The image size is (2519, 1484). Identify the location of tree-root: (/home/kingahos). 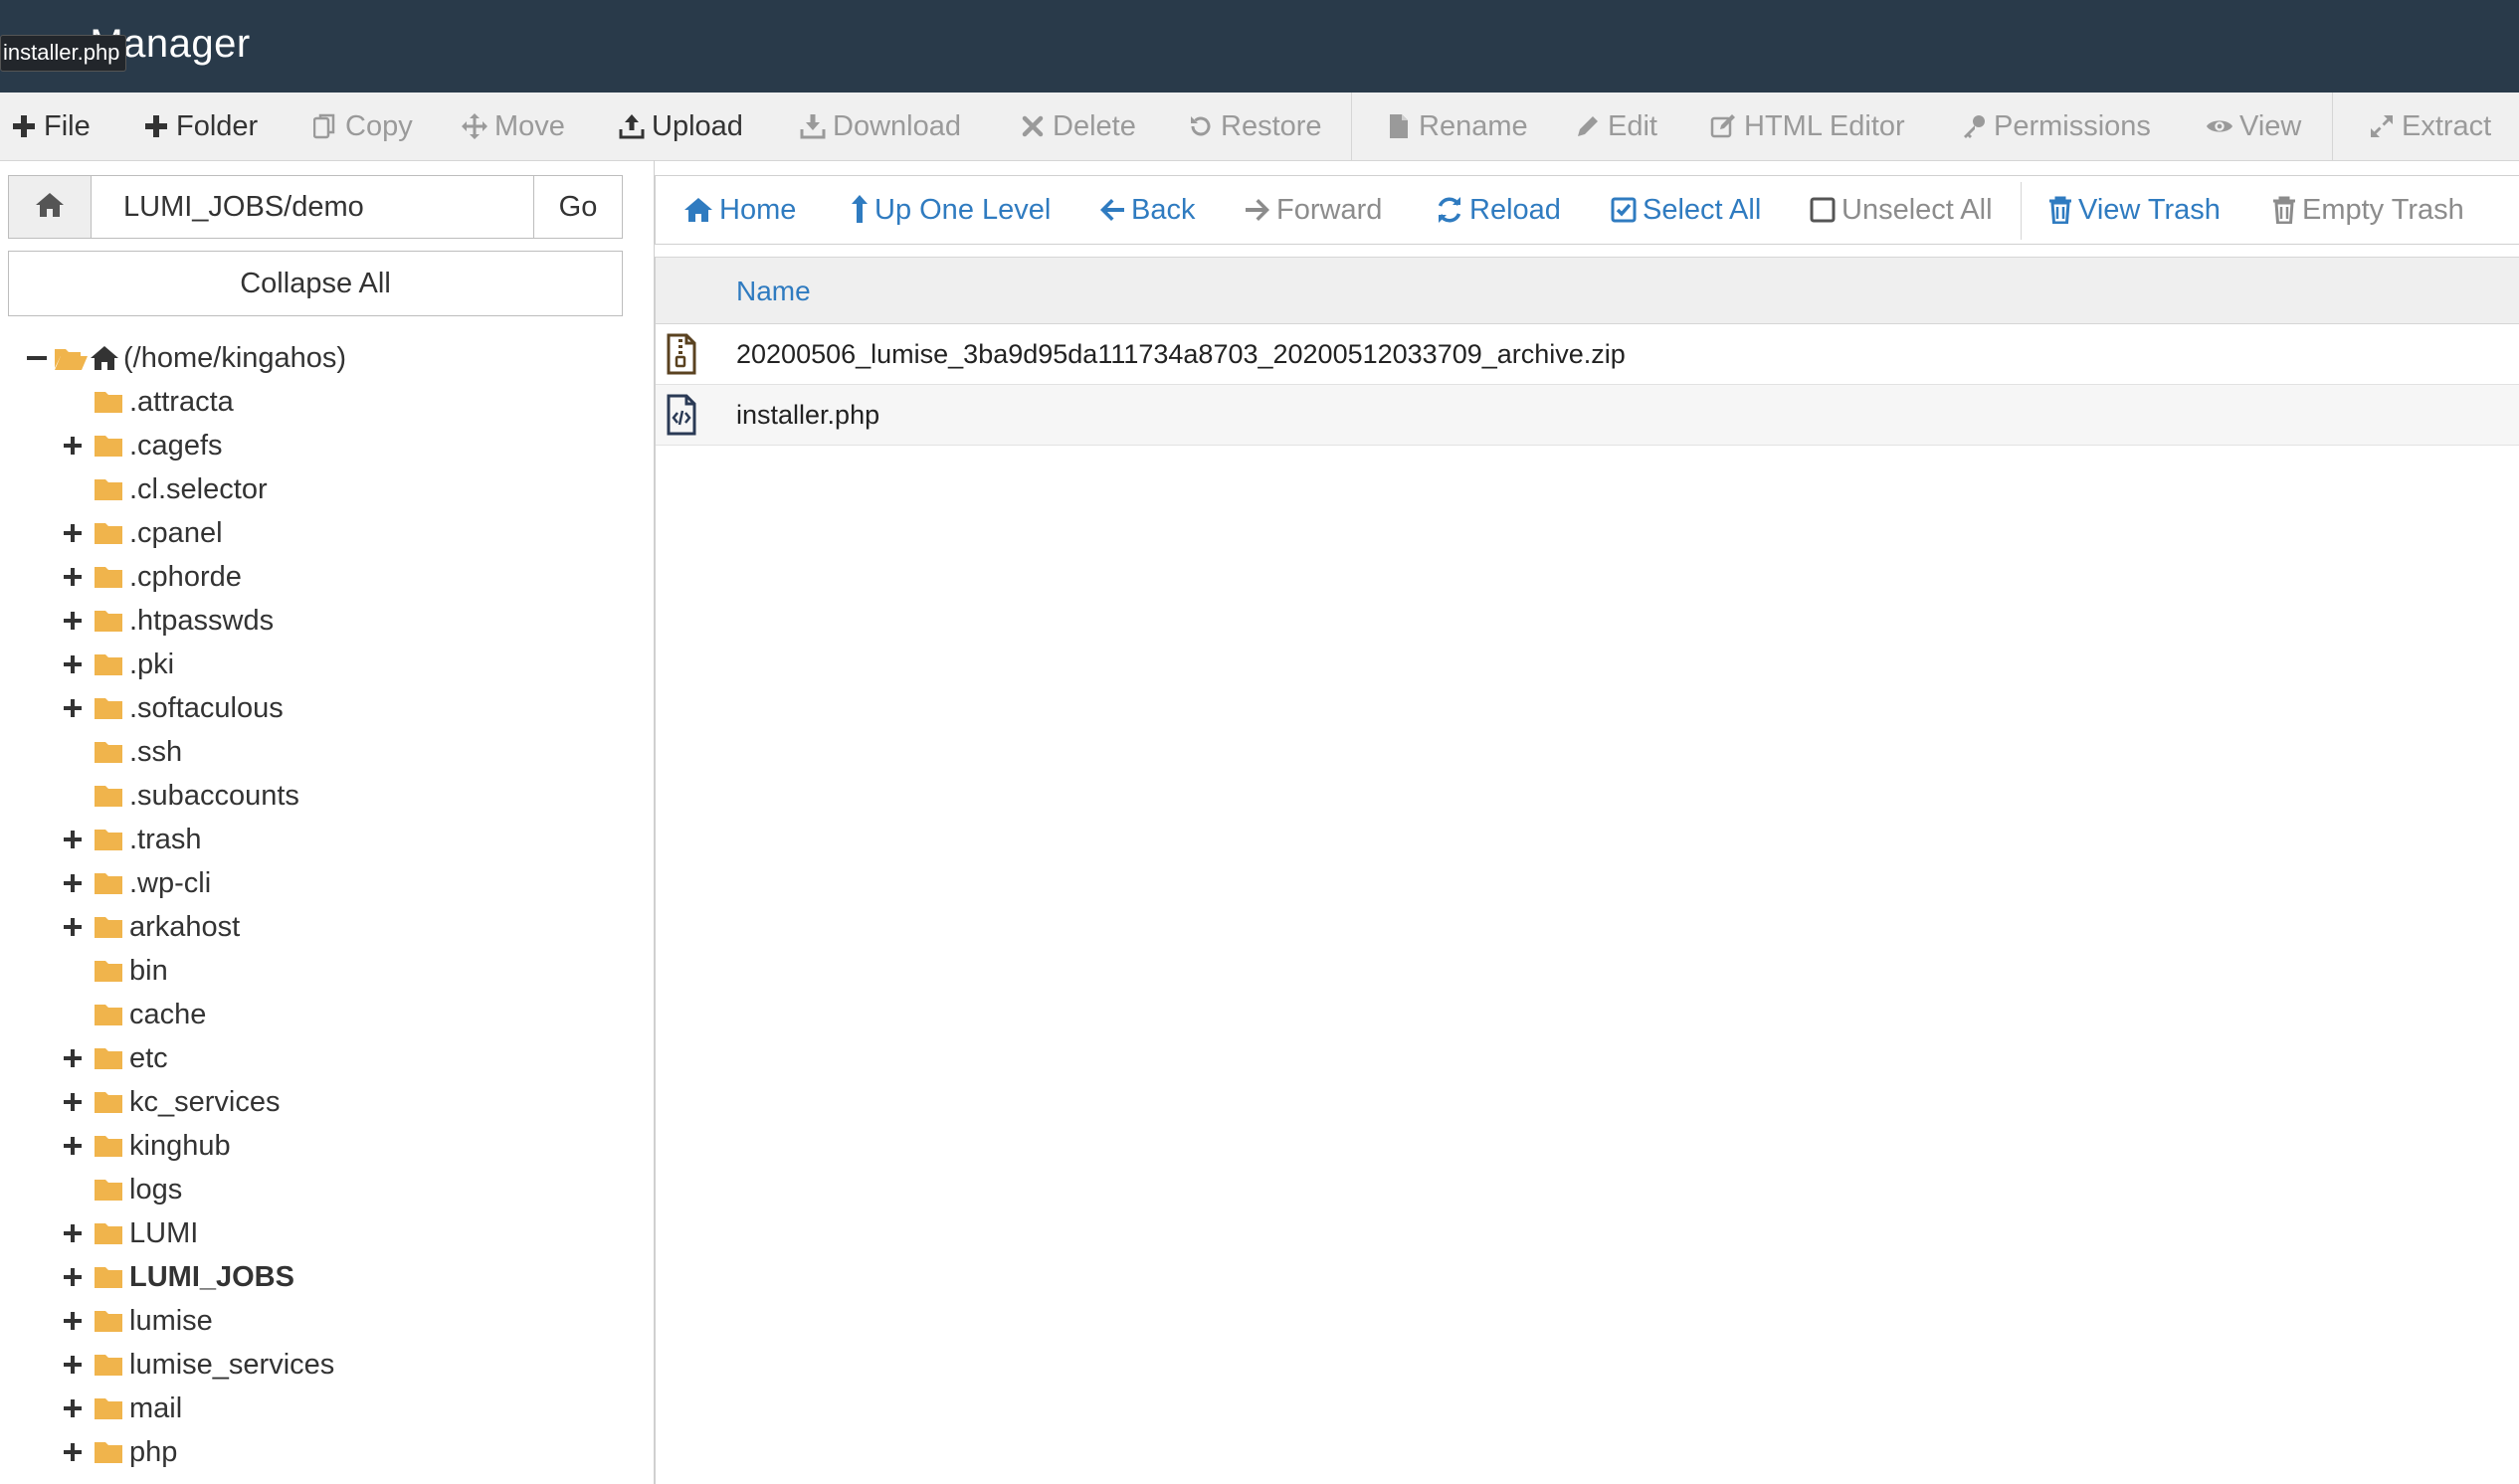
(185, 358).